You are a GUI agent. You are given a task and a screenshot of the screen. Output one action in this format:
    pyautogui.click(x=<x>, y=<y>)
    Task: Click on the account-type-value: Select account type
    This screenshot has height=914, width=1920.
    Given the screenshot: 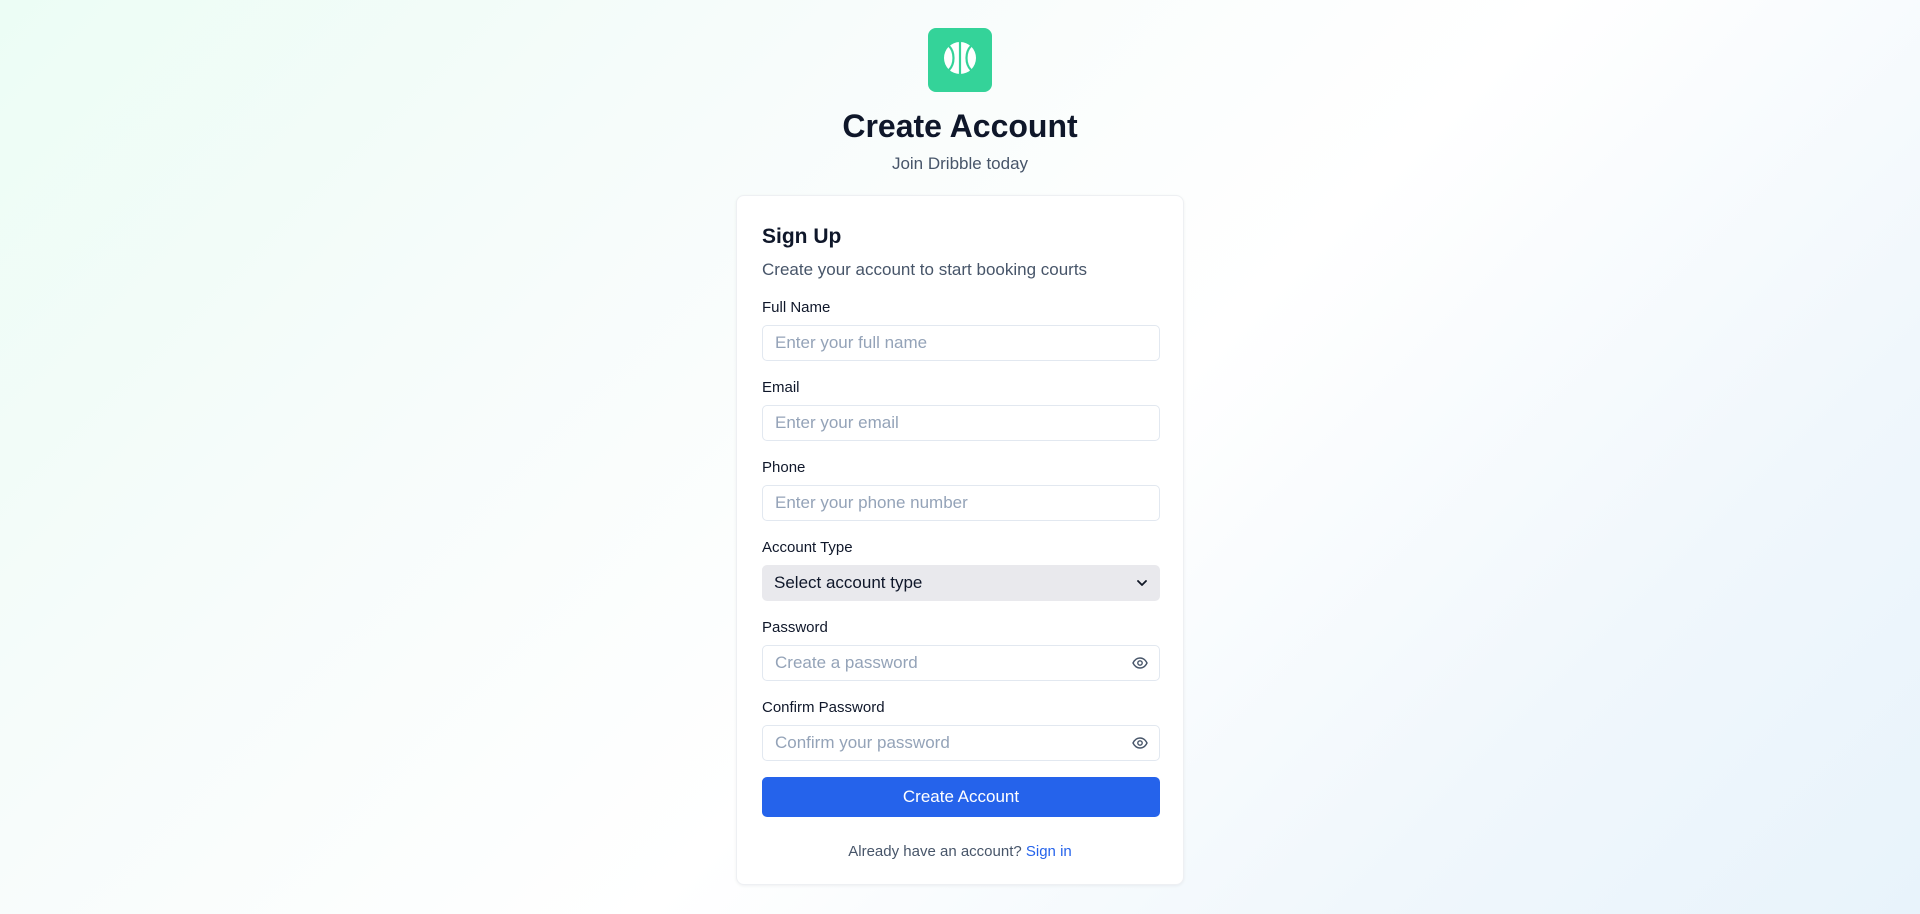 What is the action you would take?
    pyautogui.click(x=848, y=582)
    